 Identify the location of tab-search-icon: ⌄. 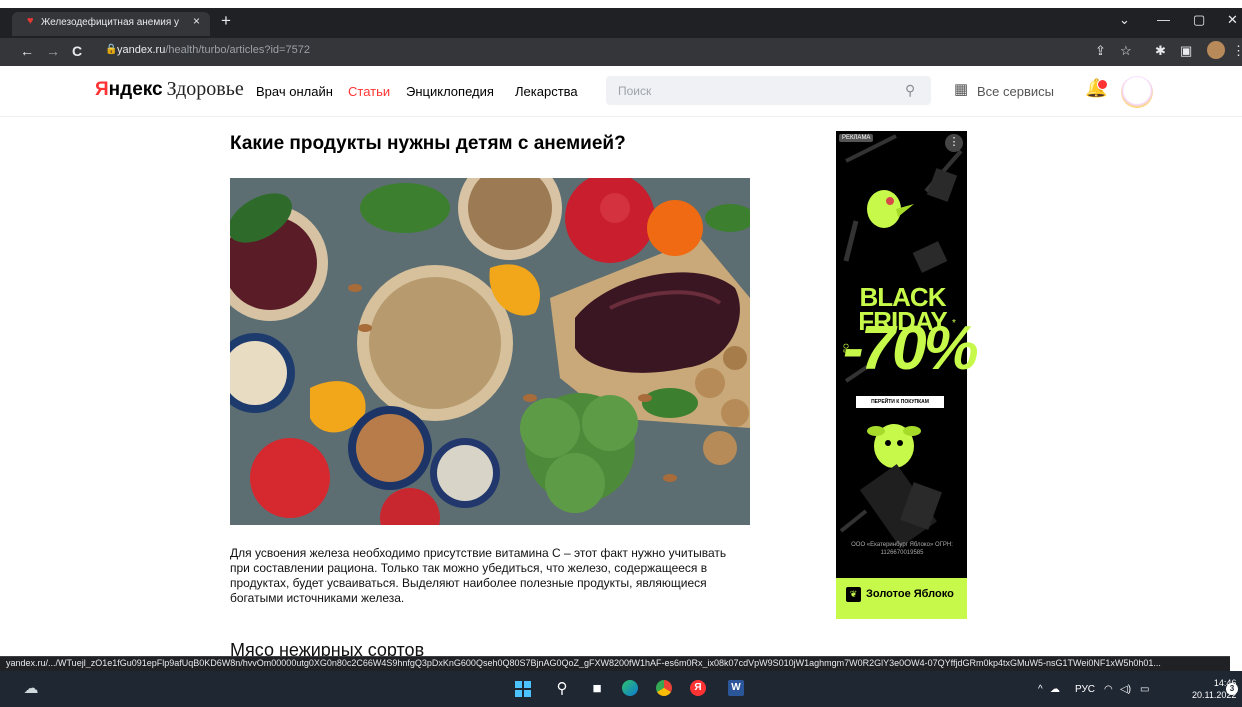
(1124, 20).